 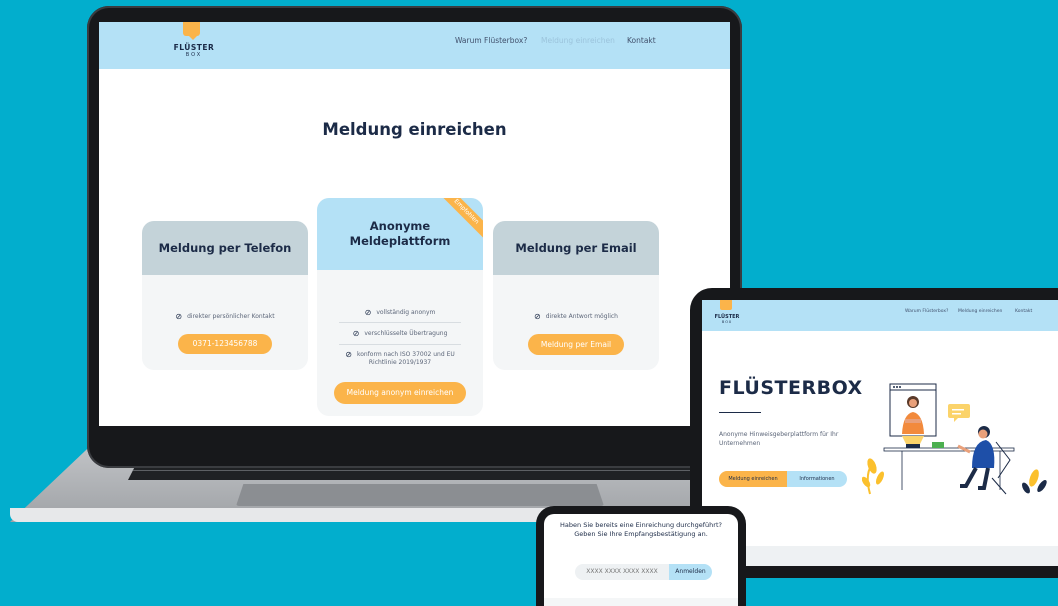 I want to click on hero-divider, so click(x=740, y=412).